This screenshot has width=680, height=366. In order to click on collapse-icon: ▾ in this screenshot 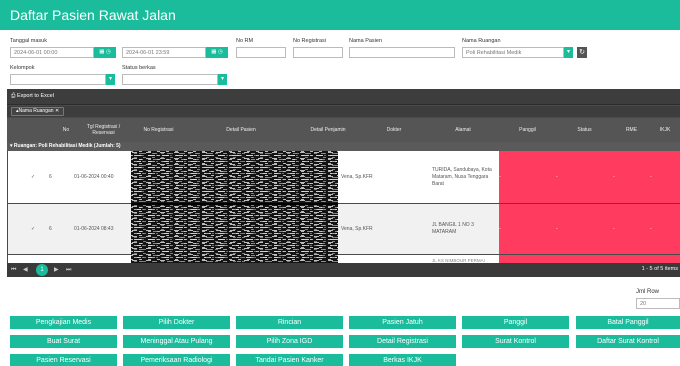, I will do `click(11, 146)`.